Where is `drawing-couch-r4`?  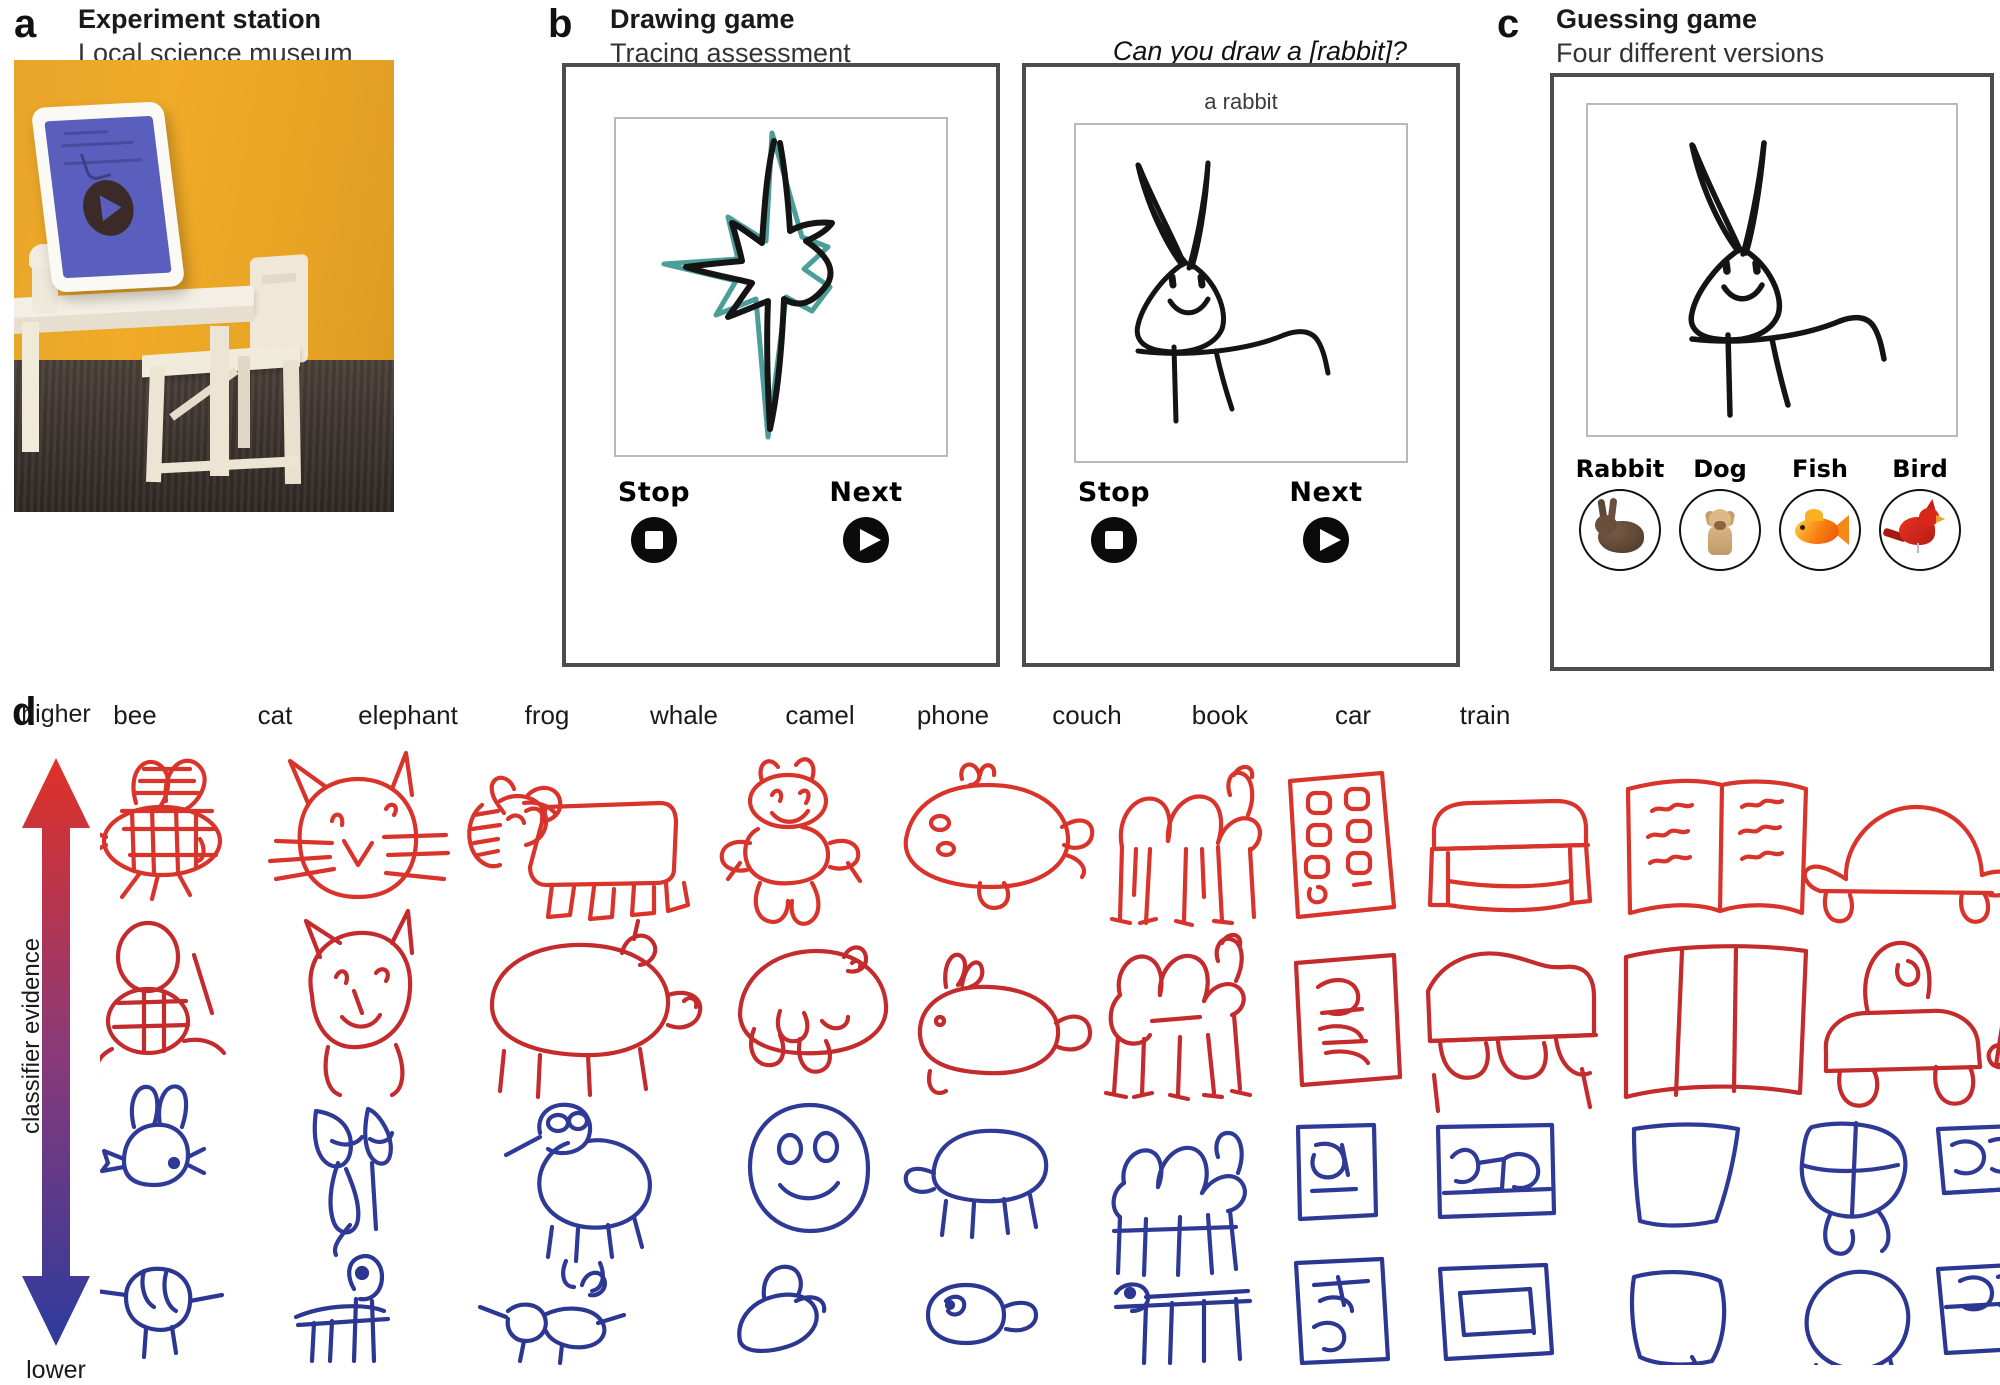
drawing-couch-r4 is located at coordinates (1496, 1312).